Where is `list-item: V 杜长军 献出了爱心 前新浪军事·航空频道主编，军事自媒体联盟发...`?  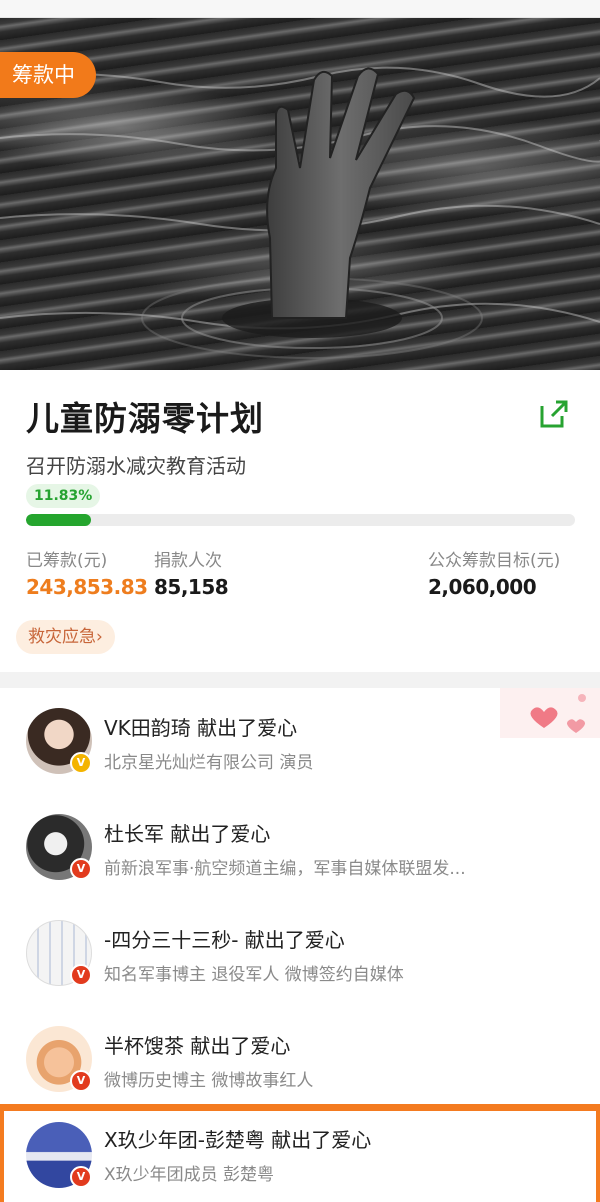 list-item: V 杜长军 献出了爱心 前新浪军事·航空频道主编，军事自媒体联盟发... is located at coordinates (300, 847).